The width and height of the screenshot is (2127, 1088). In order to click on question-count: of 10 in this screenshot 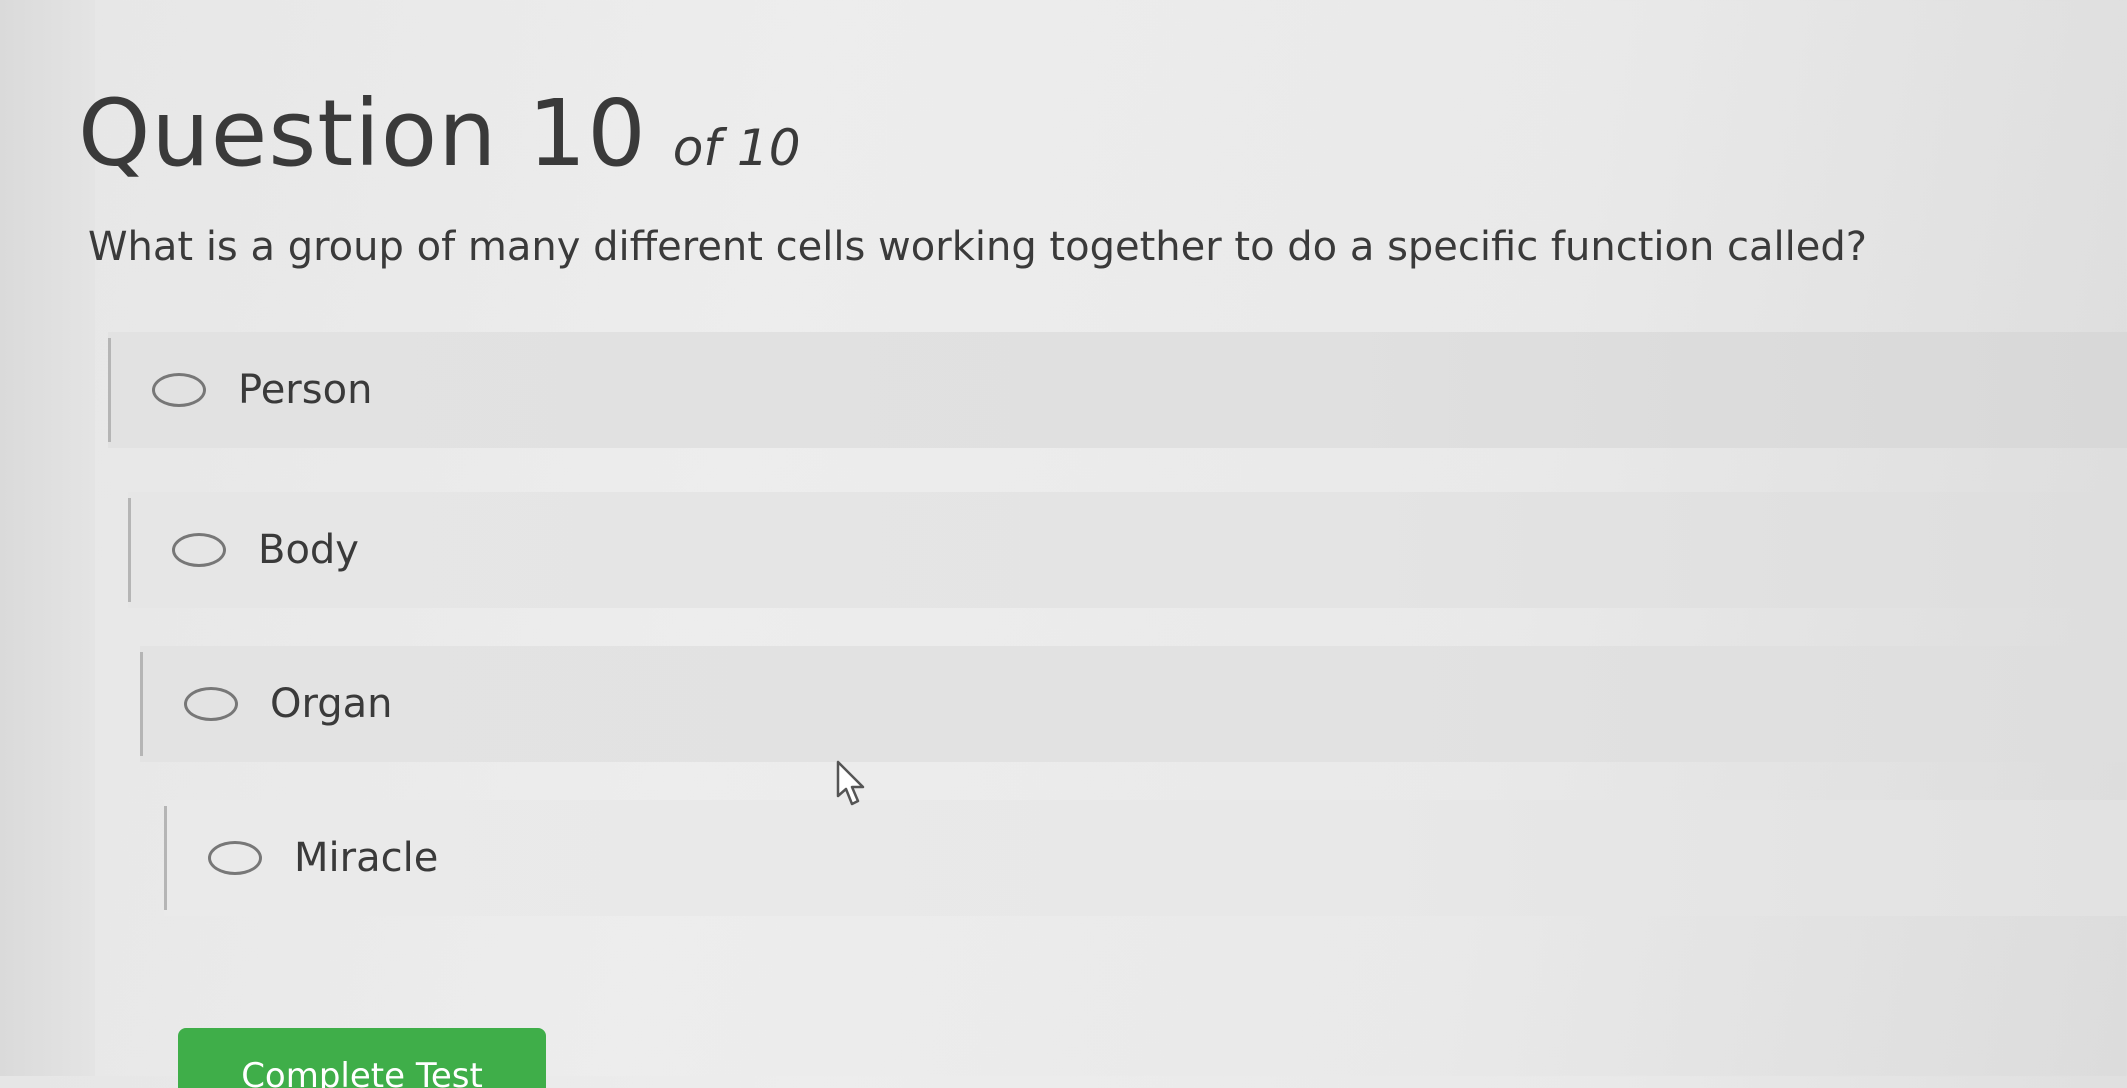, I will do `click(736, 148)`.